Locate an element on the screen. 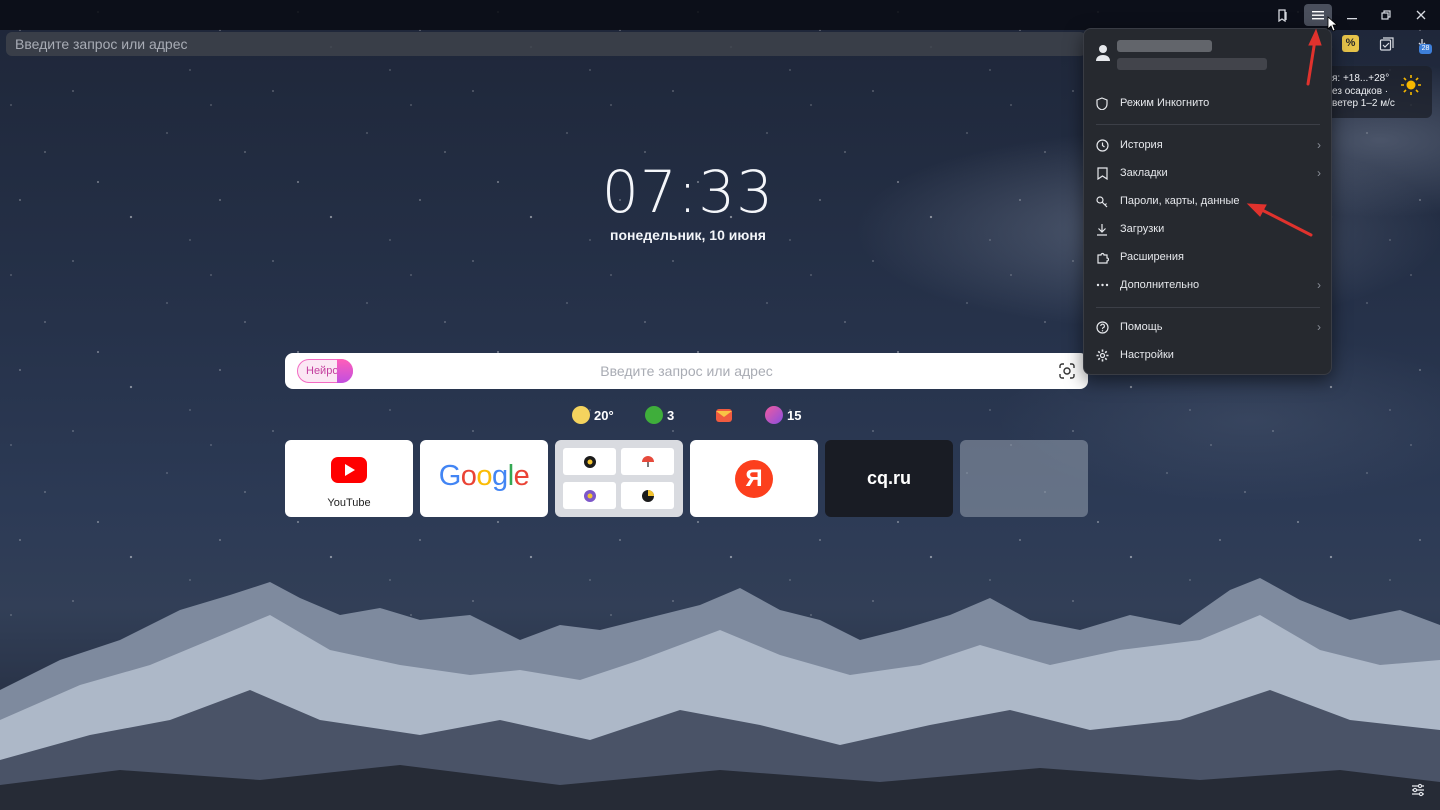 Image resolution: width=1440 pixels, height=810 pixels. dark-sun-icon is located at coordinates (589, 461).